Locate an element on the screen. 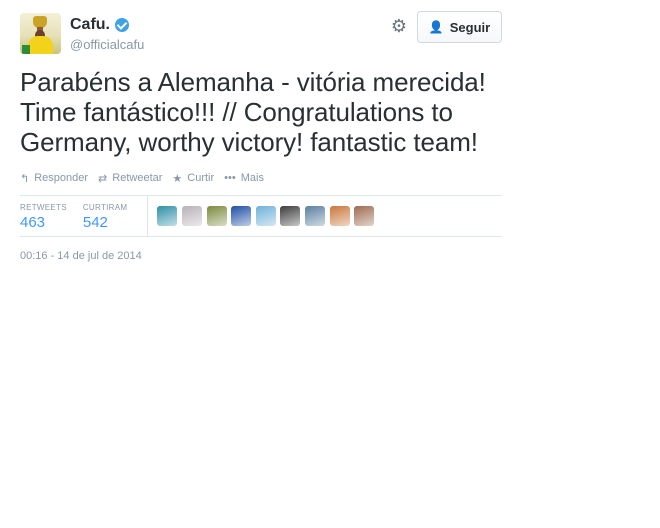 The height and width of the screenshot is (528, 660). verified-badge-icon is located at coordinates (122, 25).